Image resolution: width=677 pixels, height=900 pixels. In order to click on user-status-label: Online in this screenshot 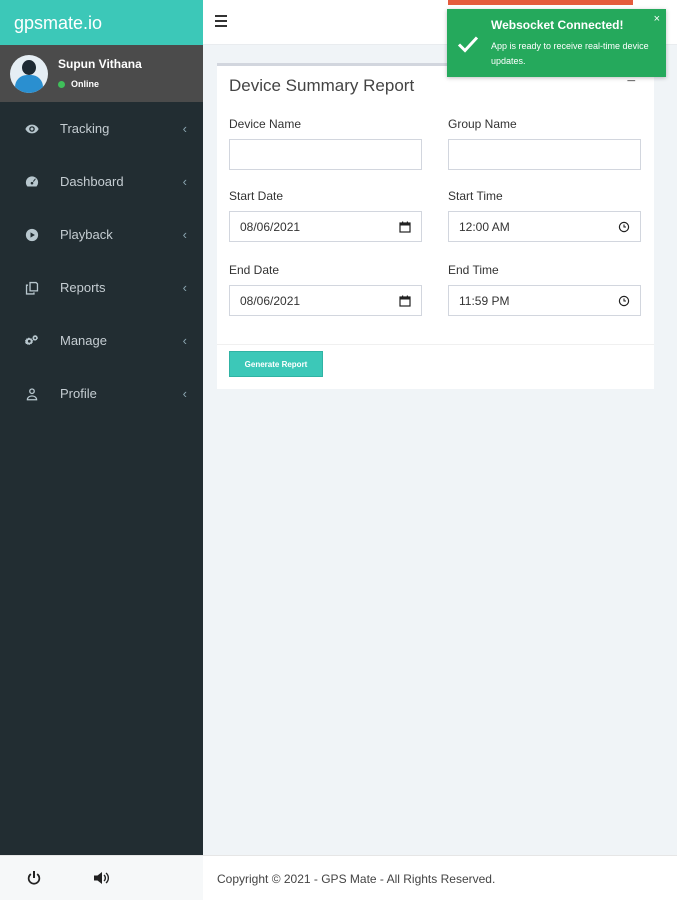, I will do `click(85, 84)`.